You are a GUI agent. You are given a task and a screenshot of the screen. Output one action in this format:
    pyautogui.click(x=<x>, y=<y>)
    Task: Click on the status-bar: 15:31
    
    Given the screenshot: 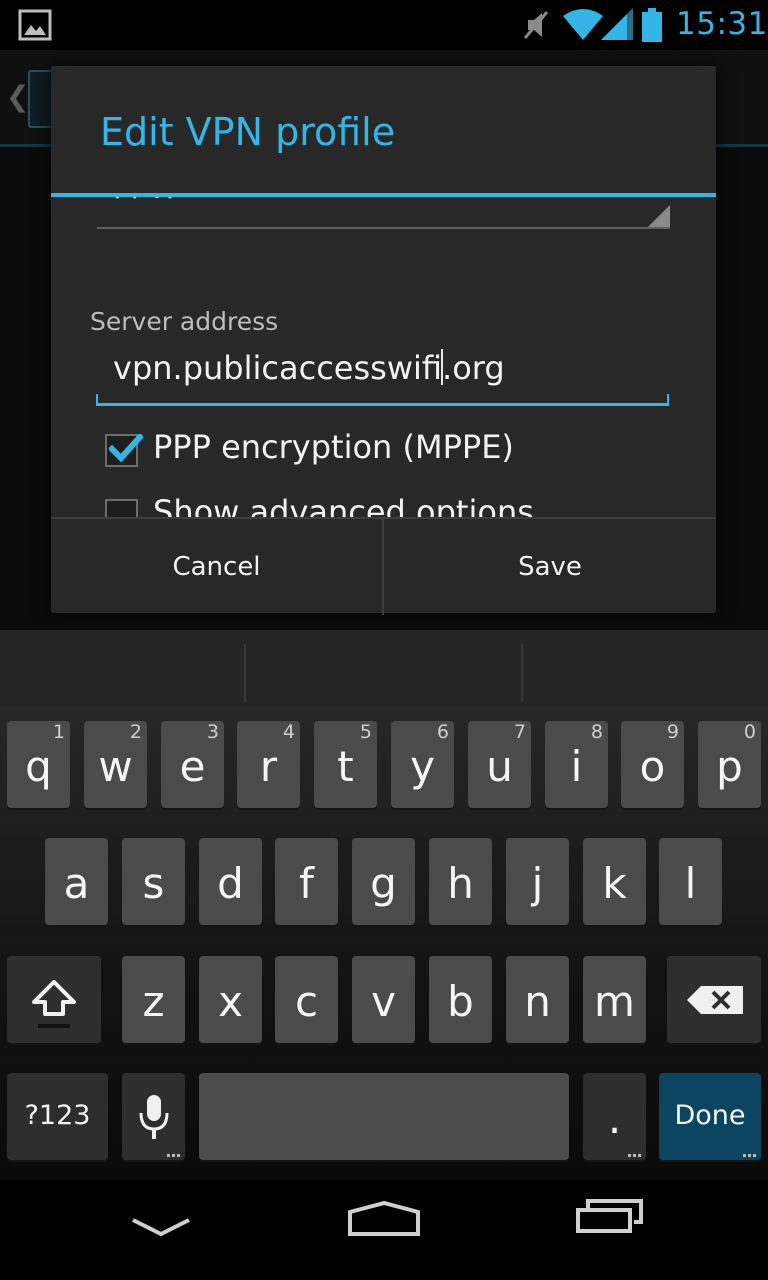 What is the action you would take?
    pyautogui.click(x=384, y=25)
    